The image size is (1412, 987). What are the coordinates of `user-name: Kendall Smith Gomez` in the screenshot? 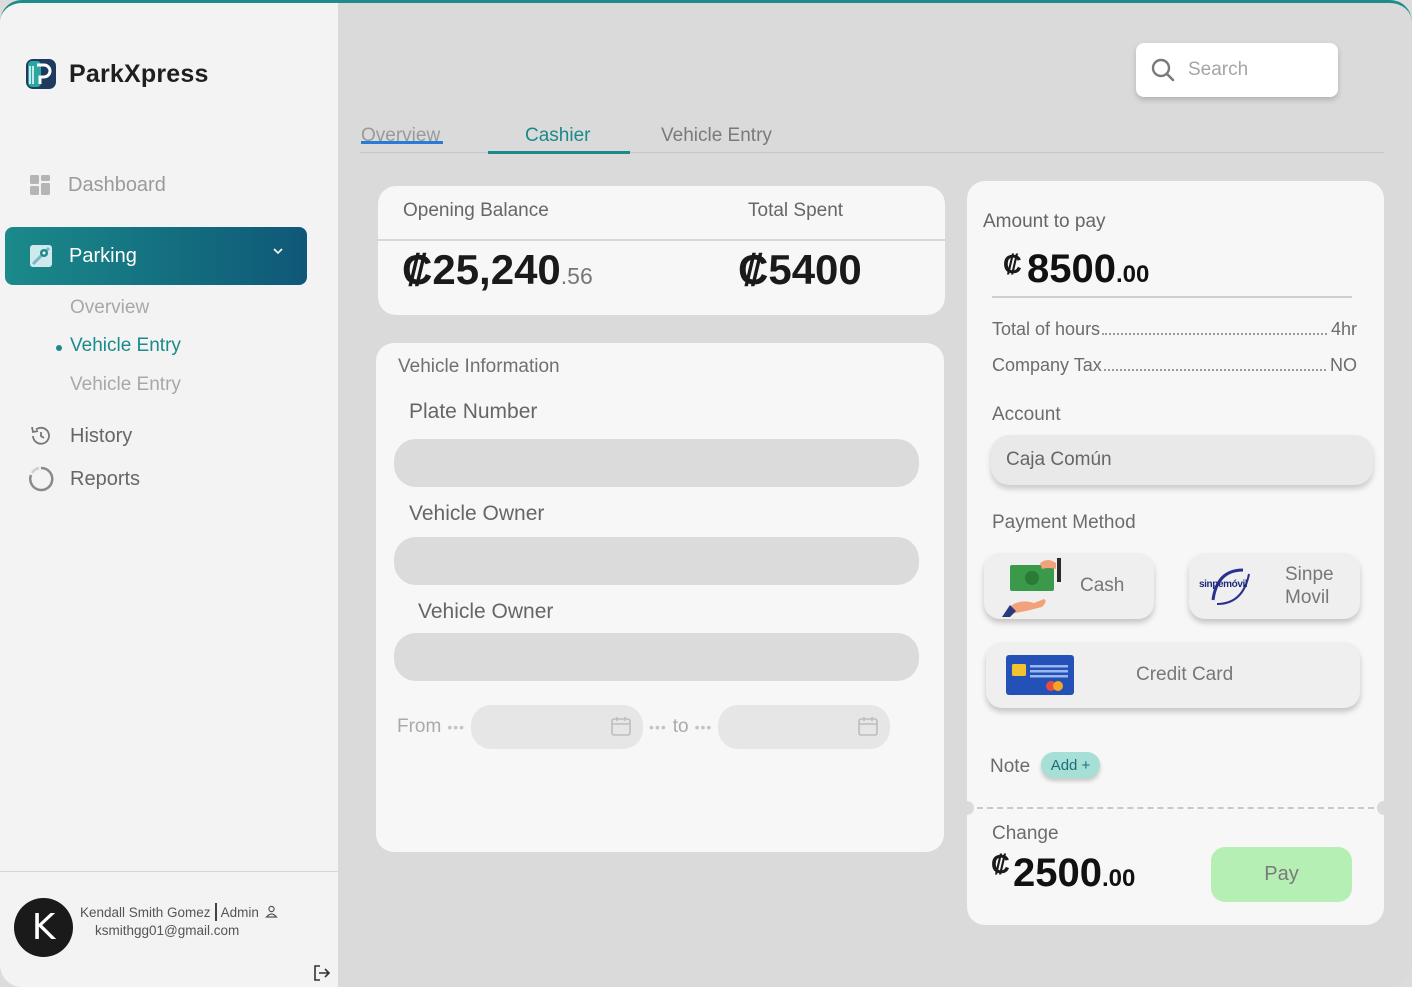 It's located at (145, 912).